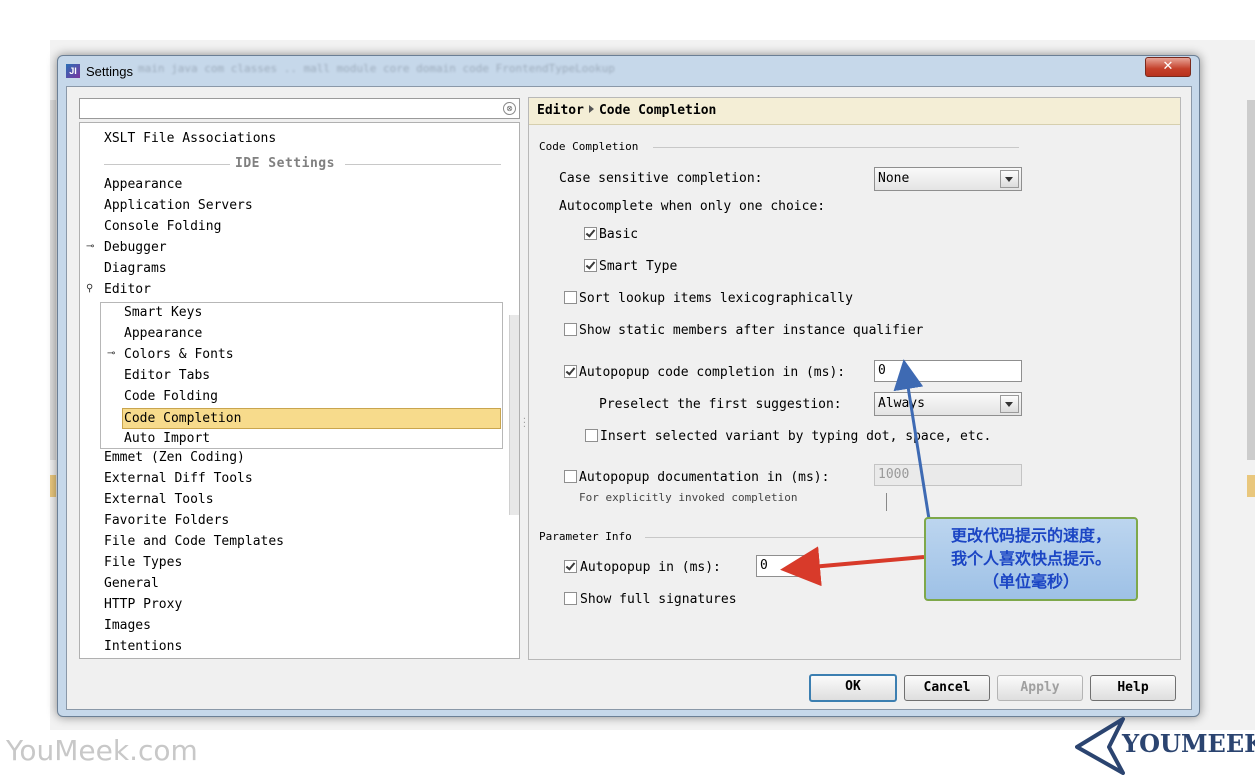  I want to click on watermark-left: YouMeek.com, so click(102, 750).